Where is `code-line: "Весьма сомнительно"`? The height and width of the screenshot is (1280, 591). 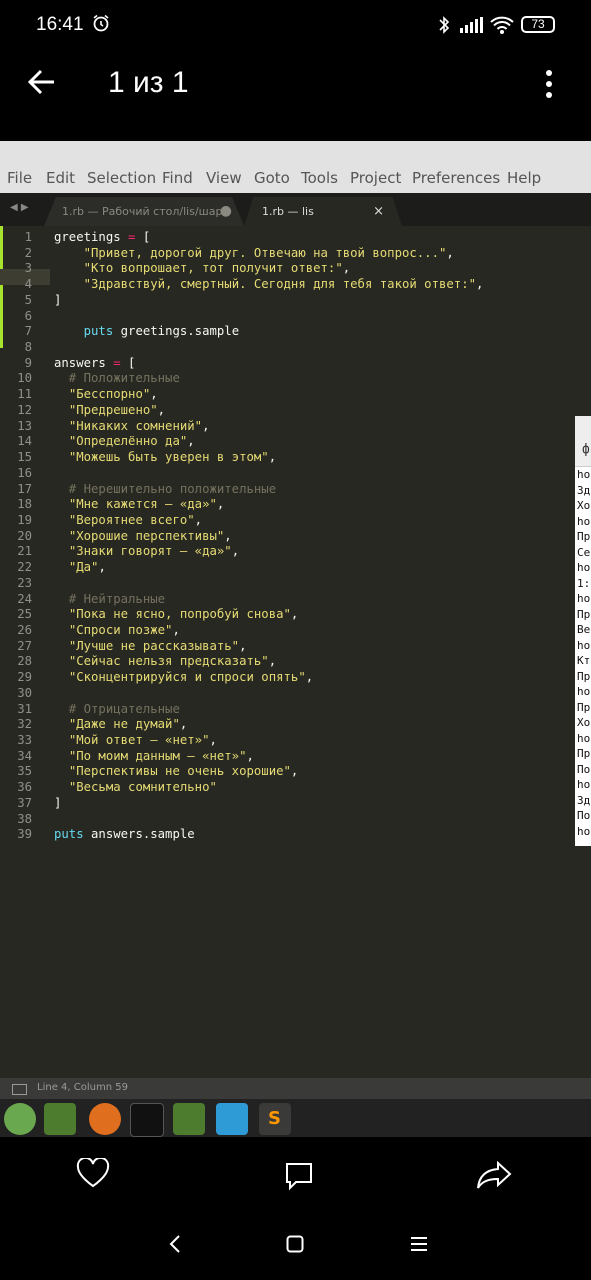 code-line: "Весьма сомнительно" is located at coordinates (142, 787).